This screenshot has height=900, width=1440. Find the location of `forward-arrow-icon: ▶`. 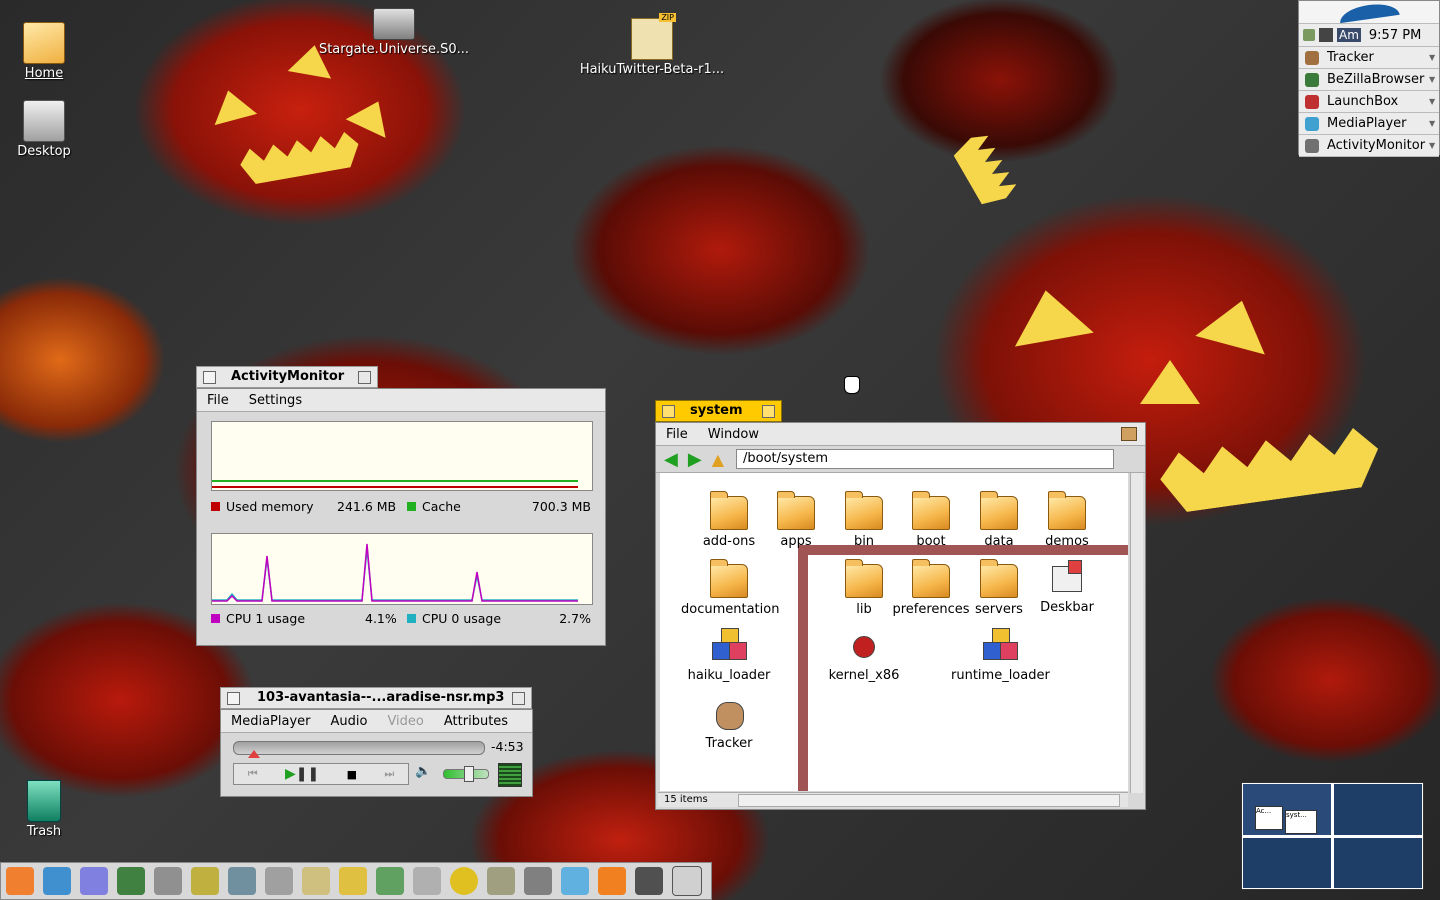

forward-arrow-icon: ▶ is located at coordinates (695, 459).